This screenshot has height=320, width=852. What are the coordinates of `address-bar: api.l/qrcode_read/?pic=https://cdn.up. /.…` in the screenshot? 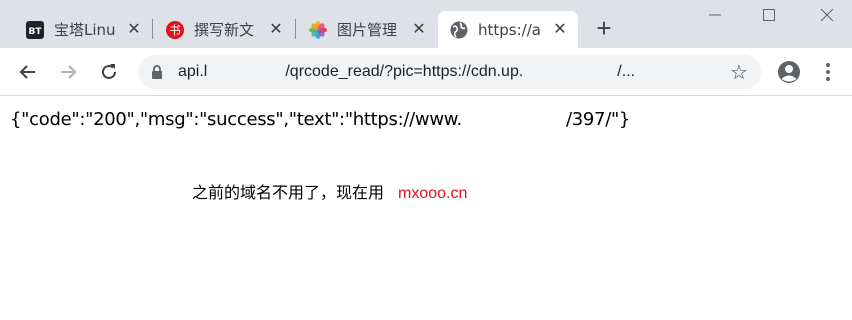 It's located at (450, 72).